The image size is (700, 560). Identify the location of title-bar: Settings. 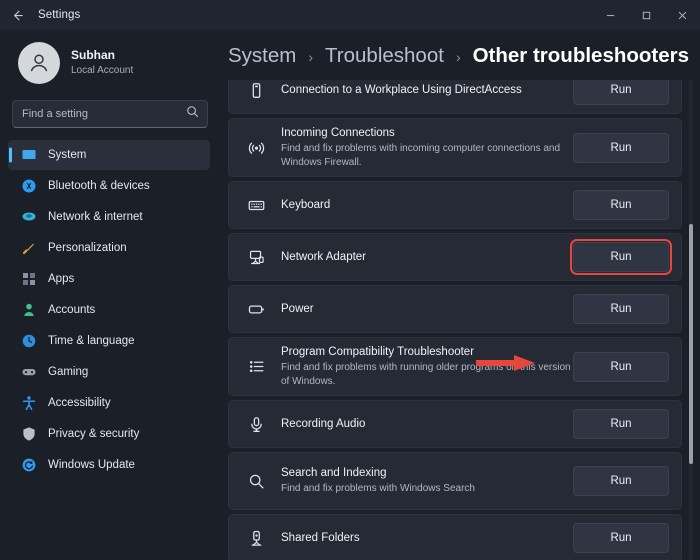
(350, 15).